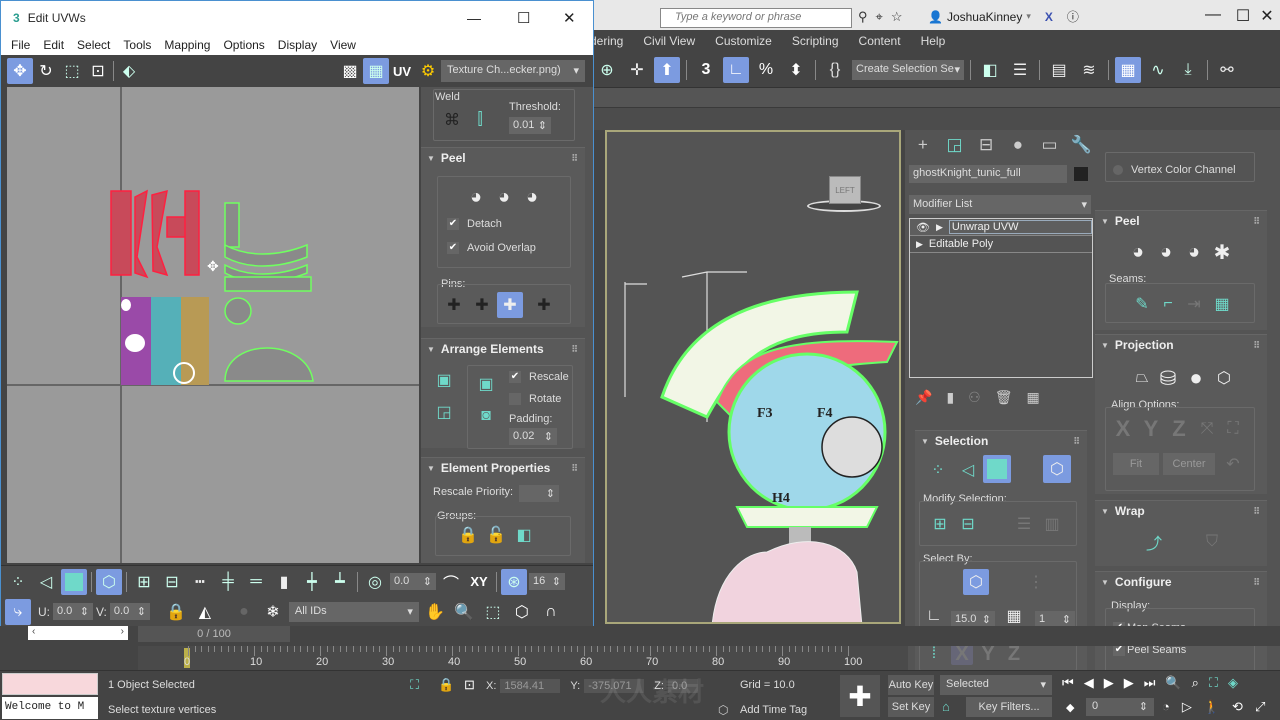 The height and width of the screenshot is (720, 1280). Describe the element at coordinates (297, 45) in the screenshot. I see `menu-display: Display` at that location.